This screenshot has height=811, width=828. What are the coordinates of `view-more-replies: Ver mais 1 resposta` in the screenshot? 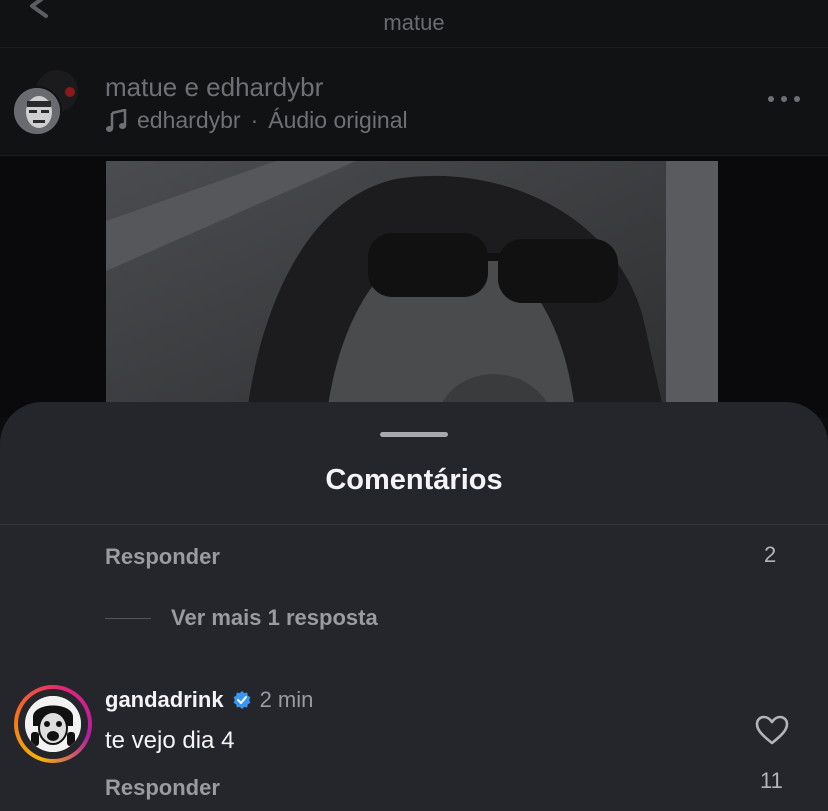 It's located at (241, 618).